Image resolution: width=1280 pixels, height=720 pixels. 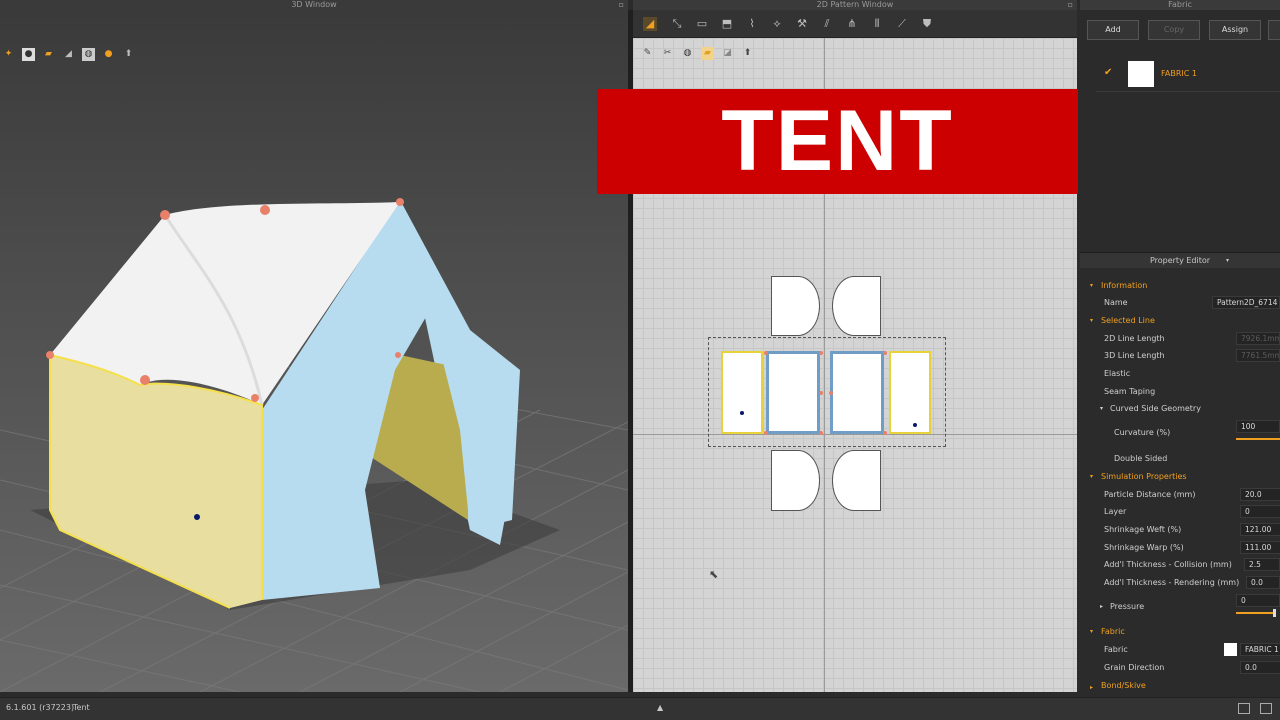 I want to click on pattern-subtoolbar: ✎ ✂ ◍ ▰ ◪ ⬆, so click(x=704, y=54).